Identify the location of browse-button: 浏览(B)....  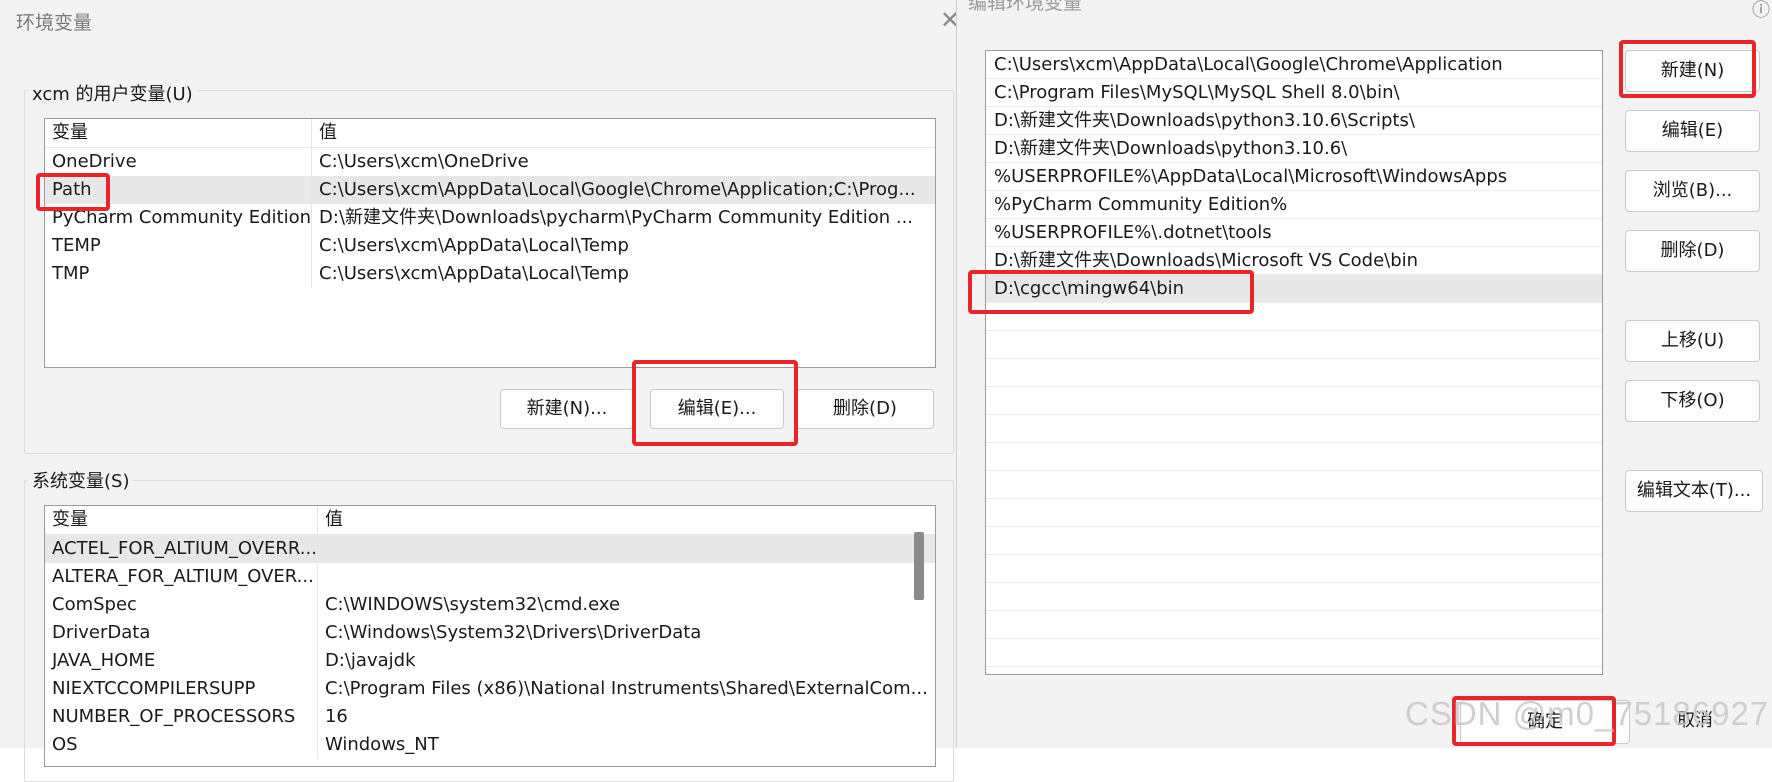
(1692, 191).